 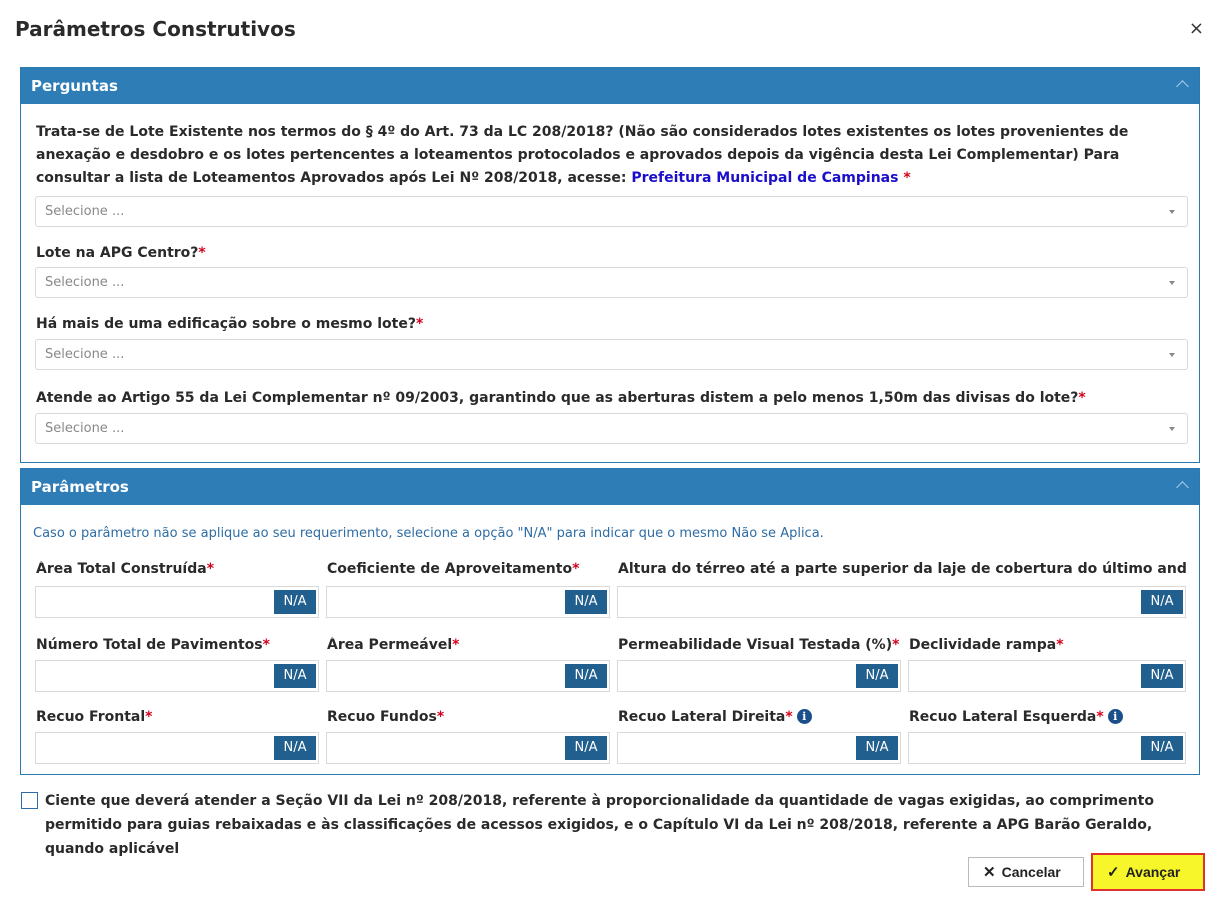 What do you see at coordinates (611, 253) in the screenshot?
I see `question-apg-centro-label: Lote na APG Centro?*` at bounding box center [611, 253].